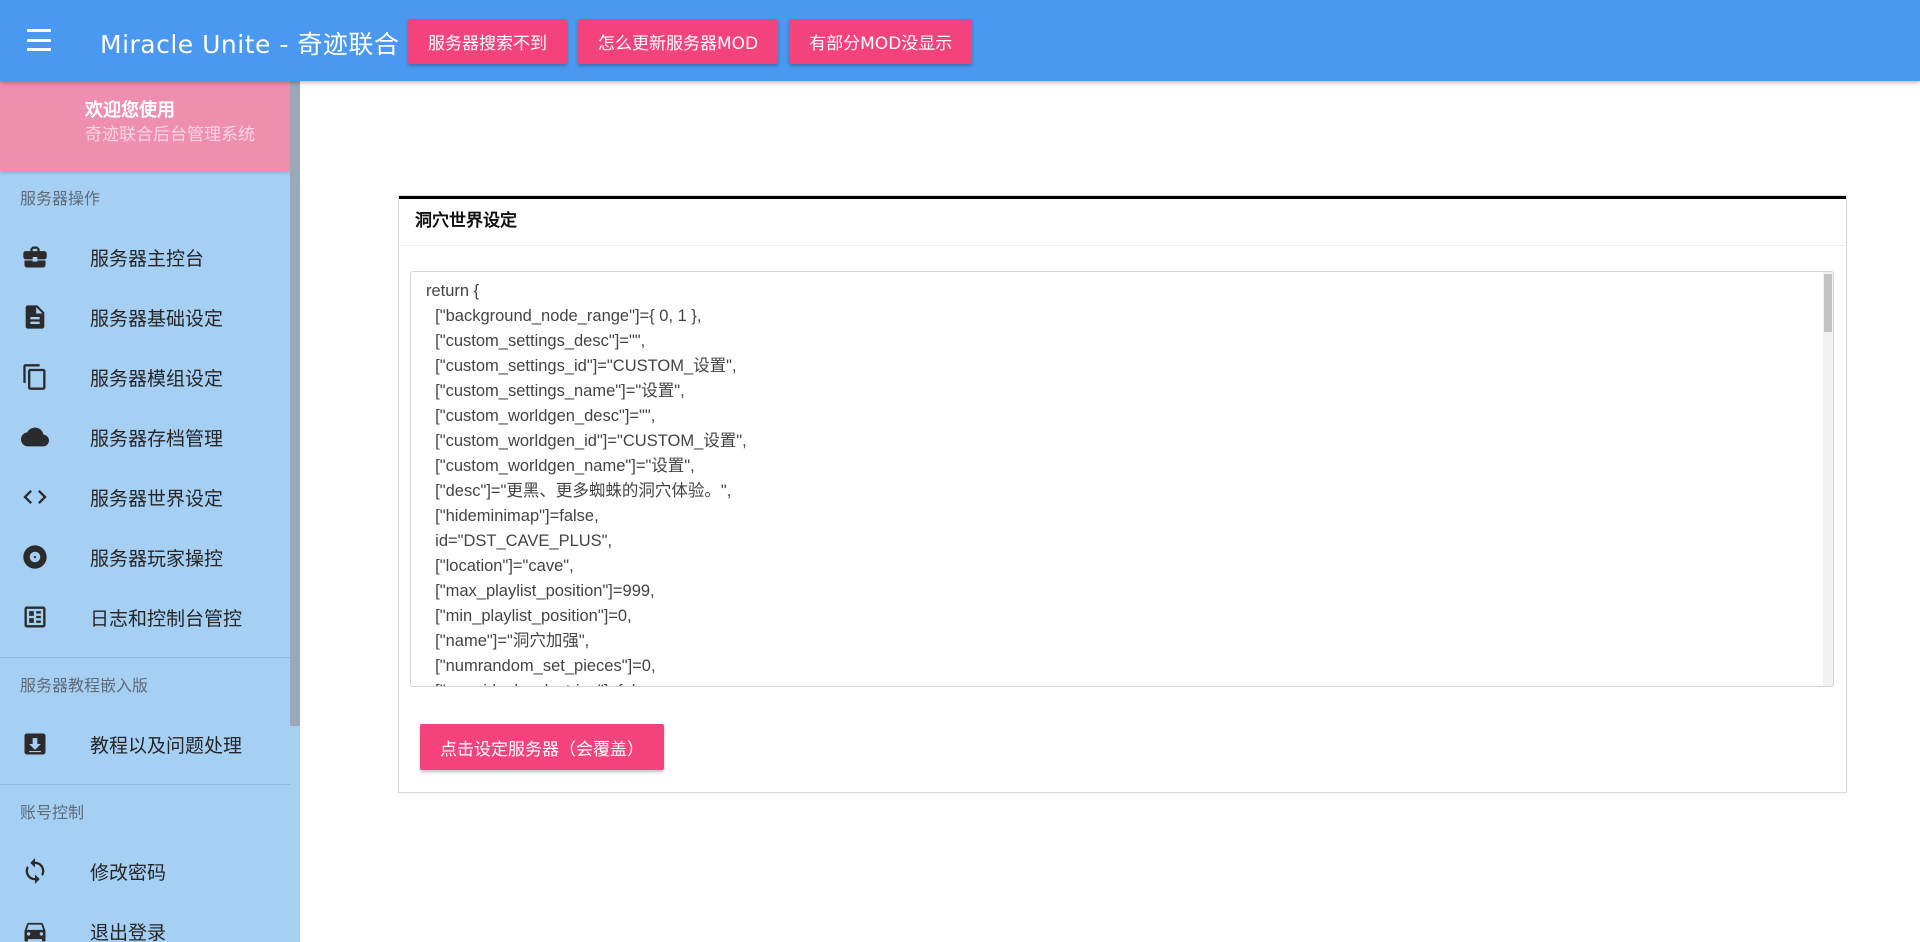  I want to click on code-line: ["name"]="洞穴加强",, so click(508, 641).